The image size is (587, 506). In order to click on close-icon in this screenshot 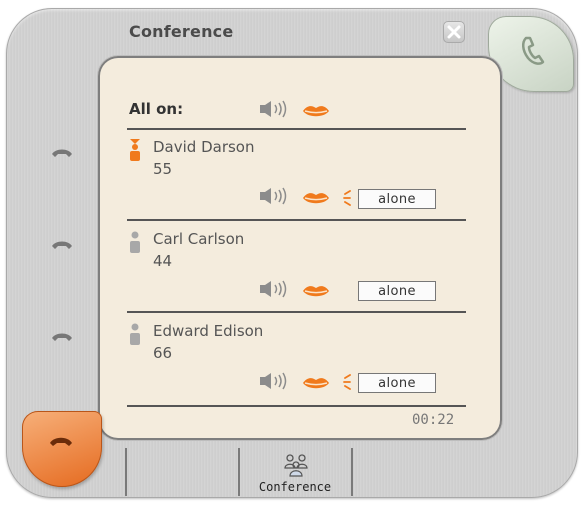, I will do `click(454, 32)`.